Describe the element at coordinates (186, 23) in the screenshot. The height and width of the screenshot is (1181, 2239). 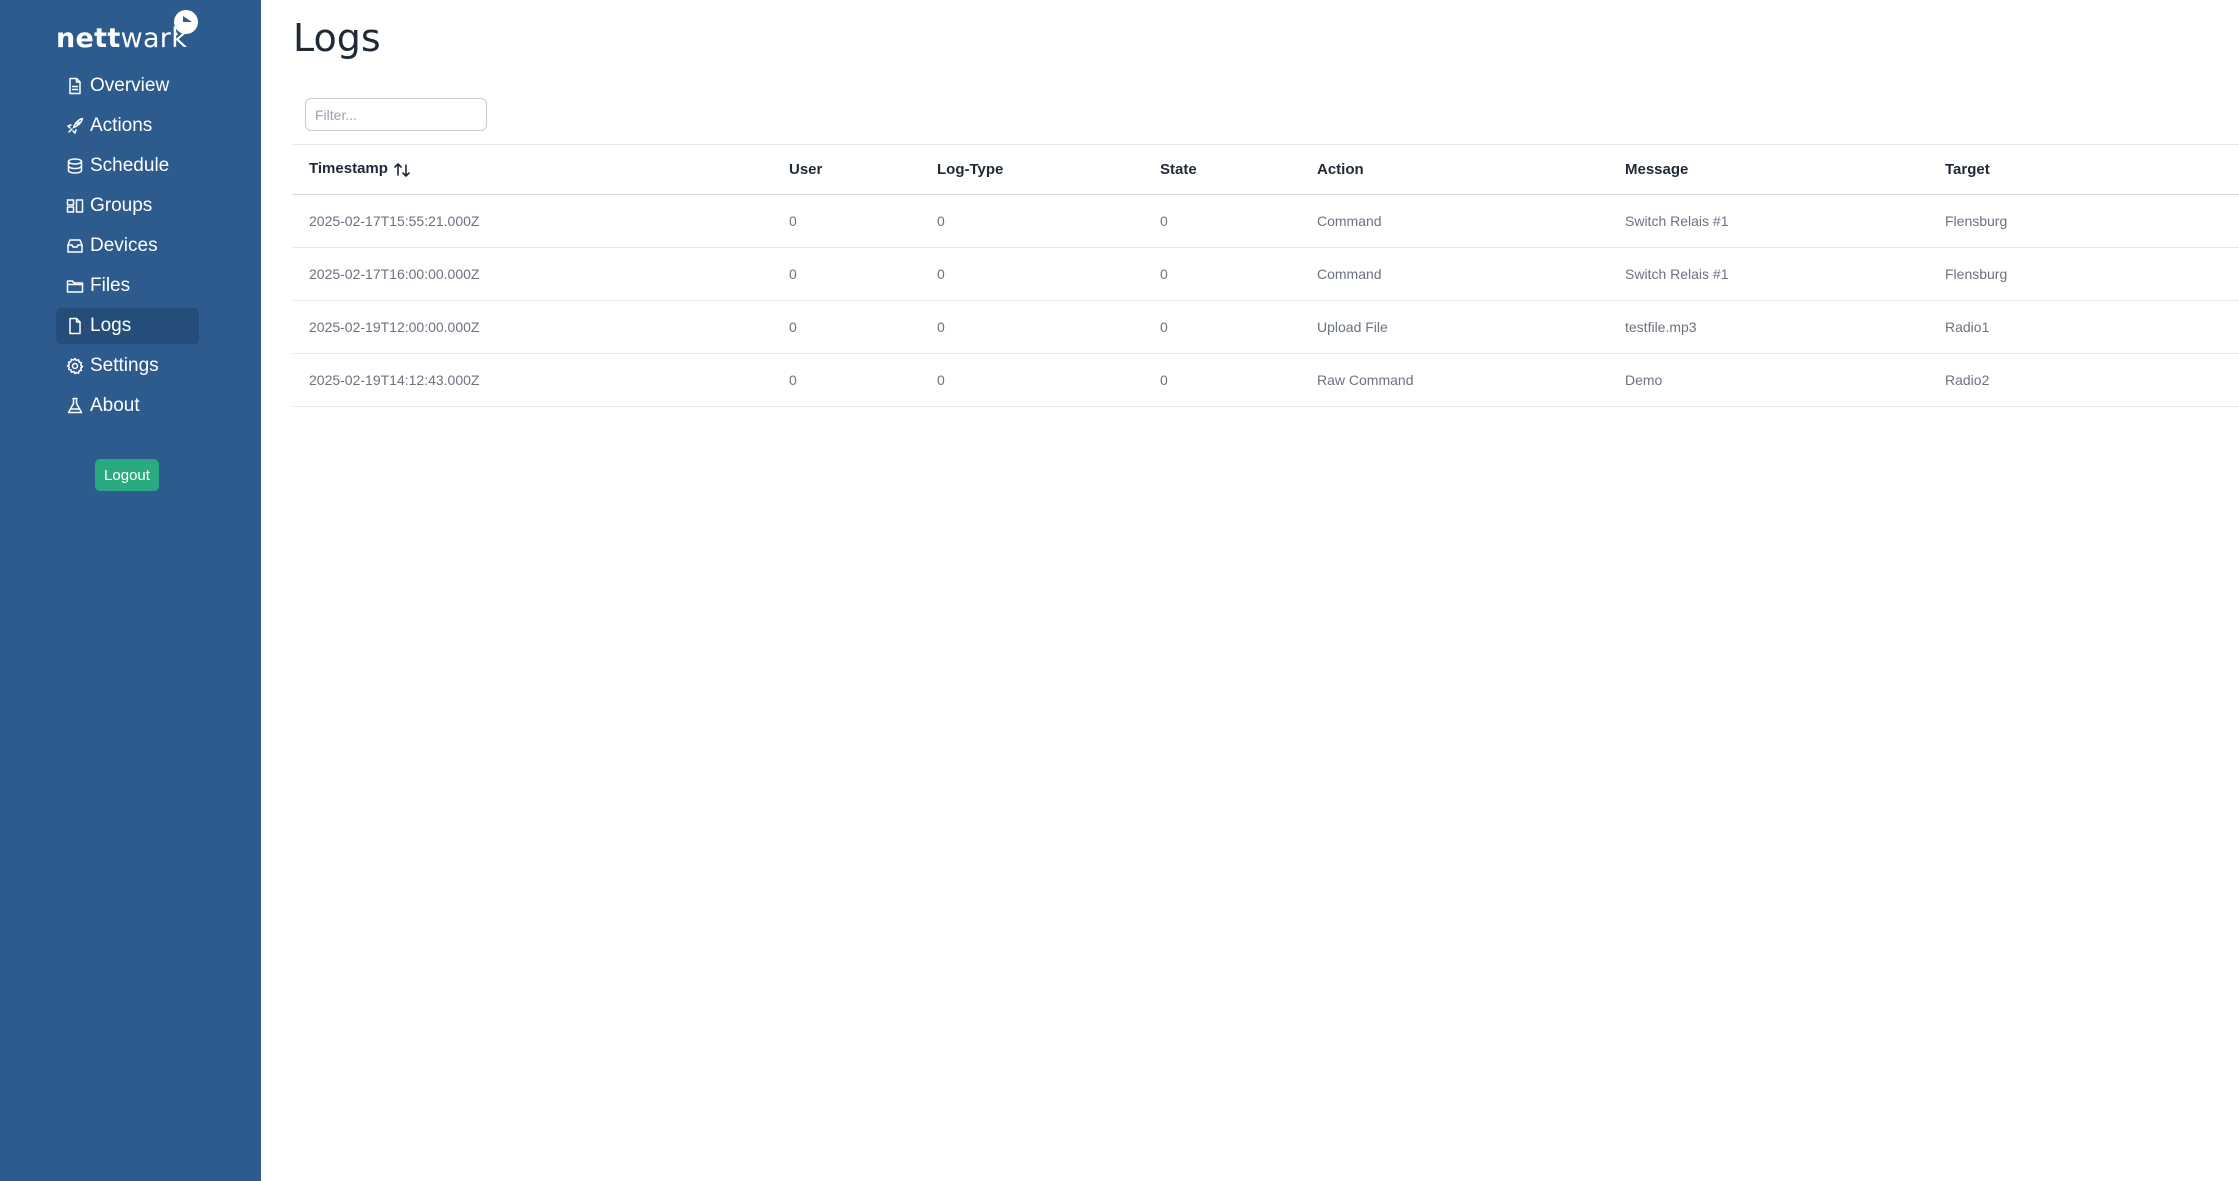
I see `logo-mark-icon` at that location.